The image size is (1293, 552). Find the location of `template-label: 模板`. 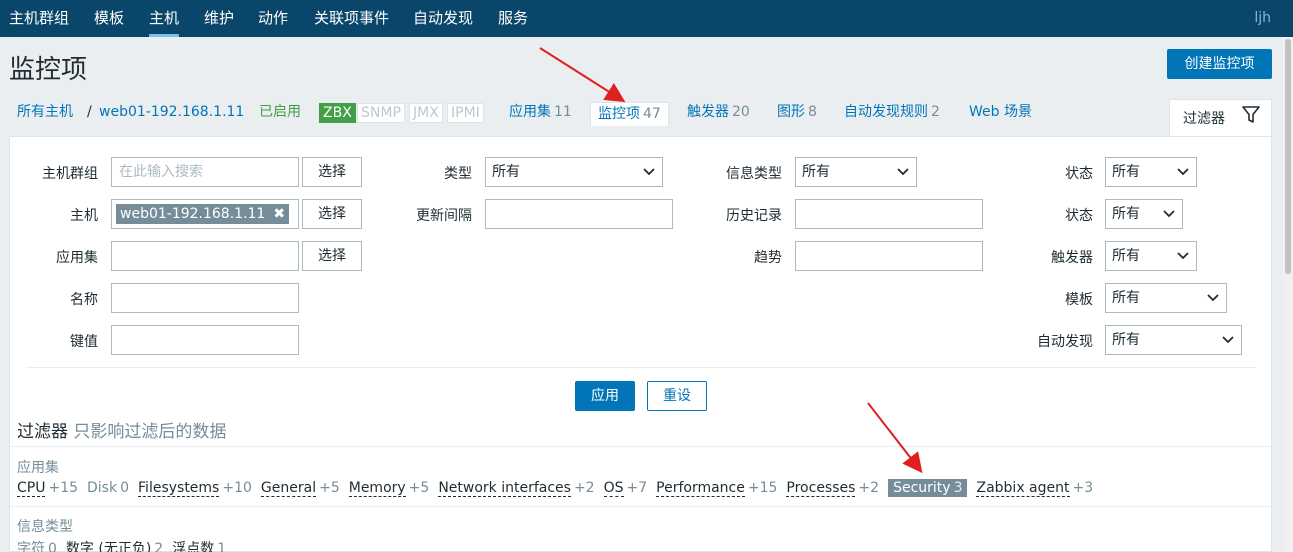

template-label: 模板 is located at coordinates (1079, 300).